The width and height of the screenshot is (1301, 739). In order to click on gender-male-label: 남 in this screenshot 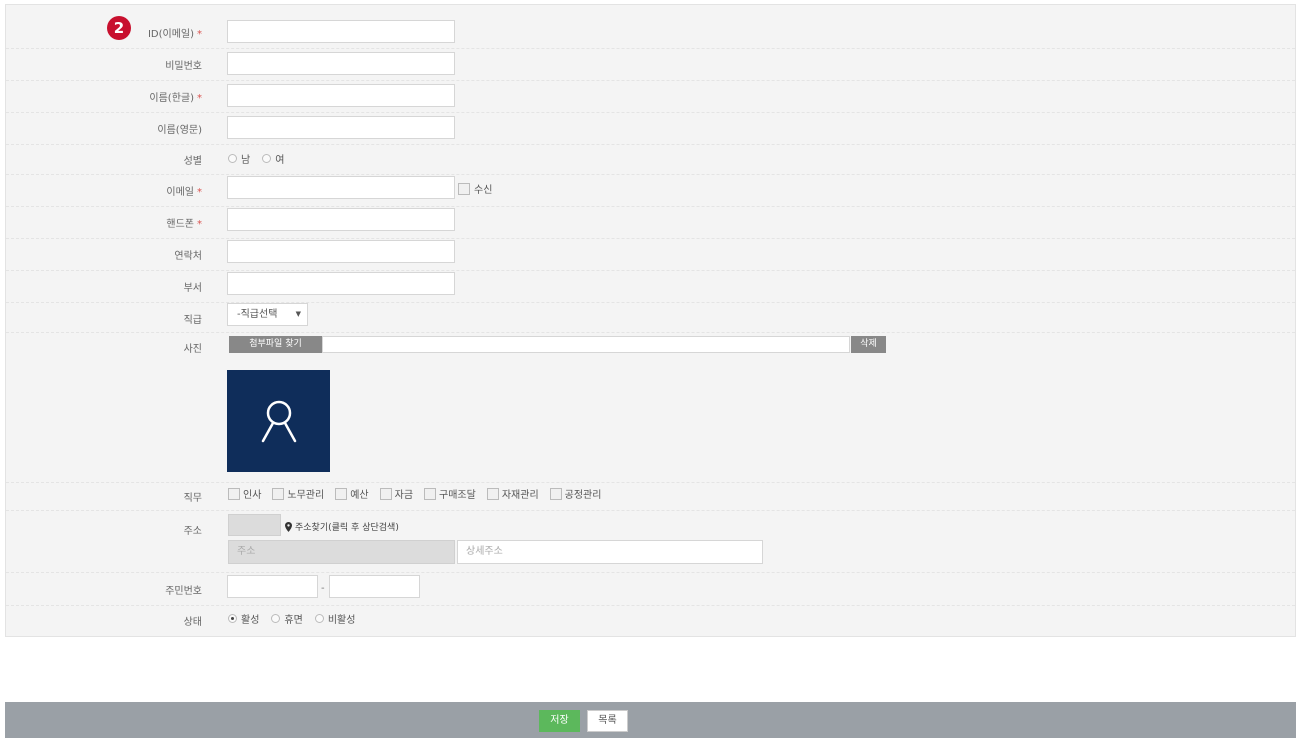, I will do `click(246, 160)`.